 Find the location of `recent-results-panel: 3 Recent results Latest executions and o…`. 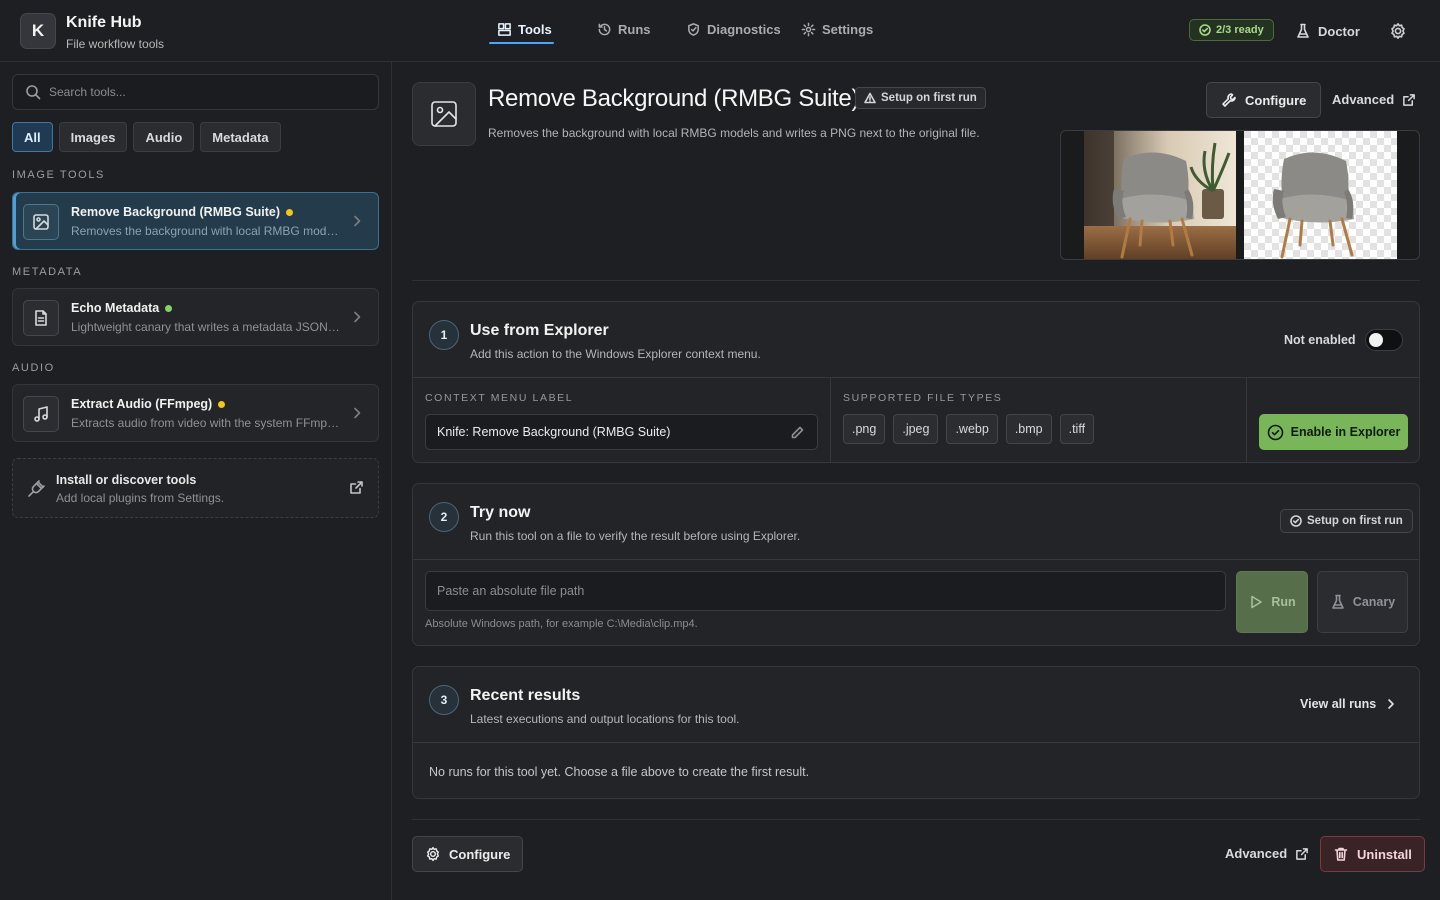

recent-results-panel: 3 Recent results Latest executions and o… is located at coordinates (916, 732).